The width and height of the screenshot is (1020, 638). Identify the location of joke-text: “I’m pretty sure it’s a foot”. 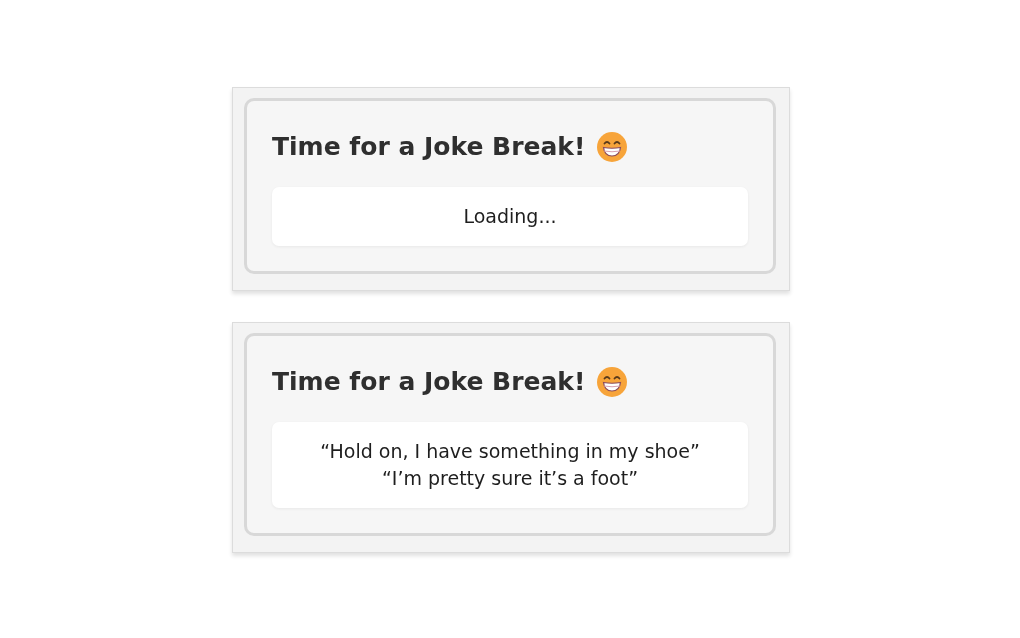
(509, 478).